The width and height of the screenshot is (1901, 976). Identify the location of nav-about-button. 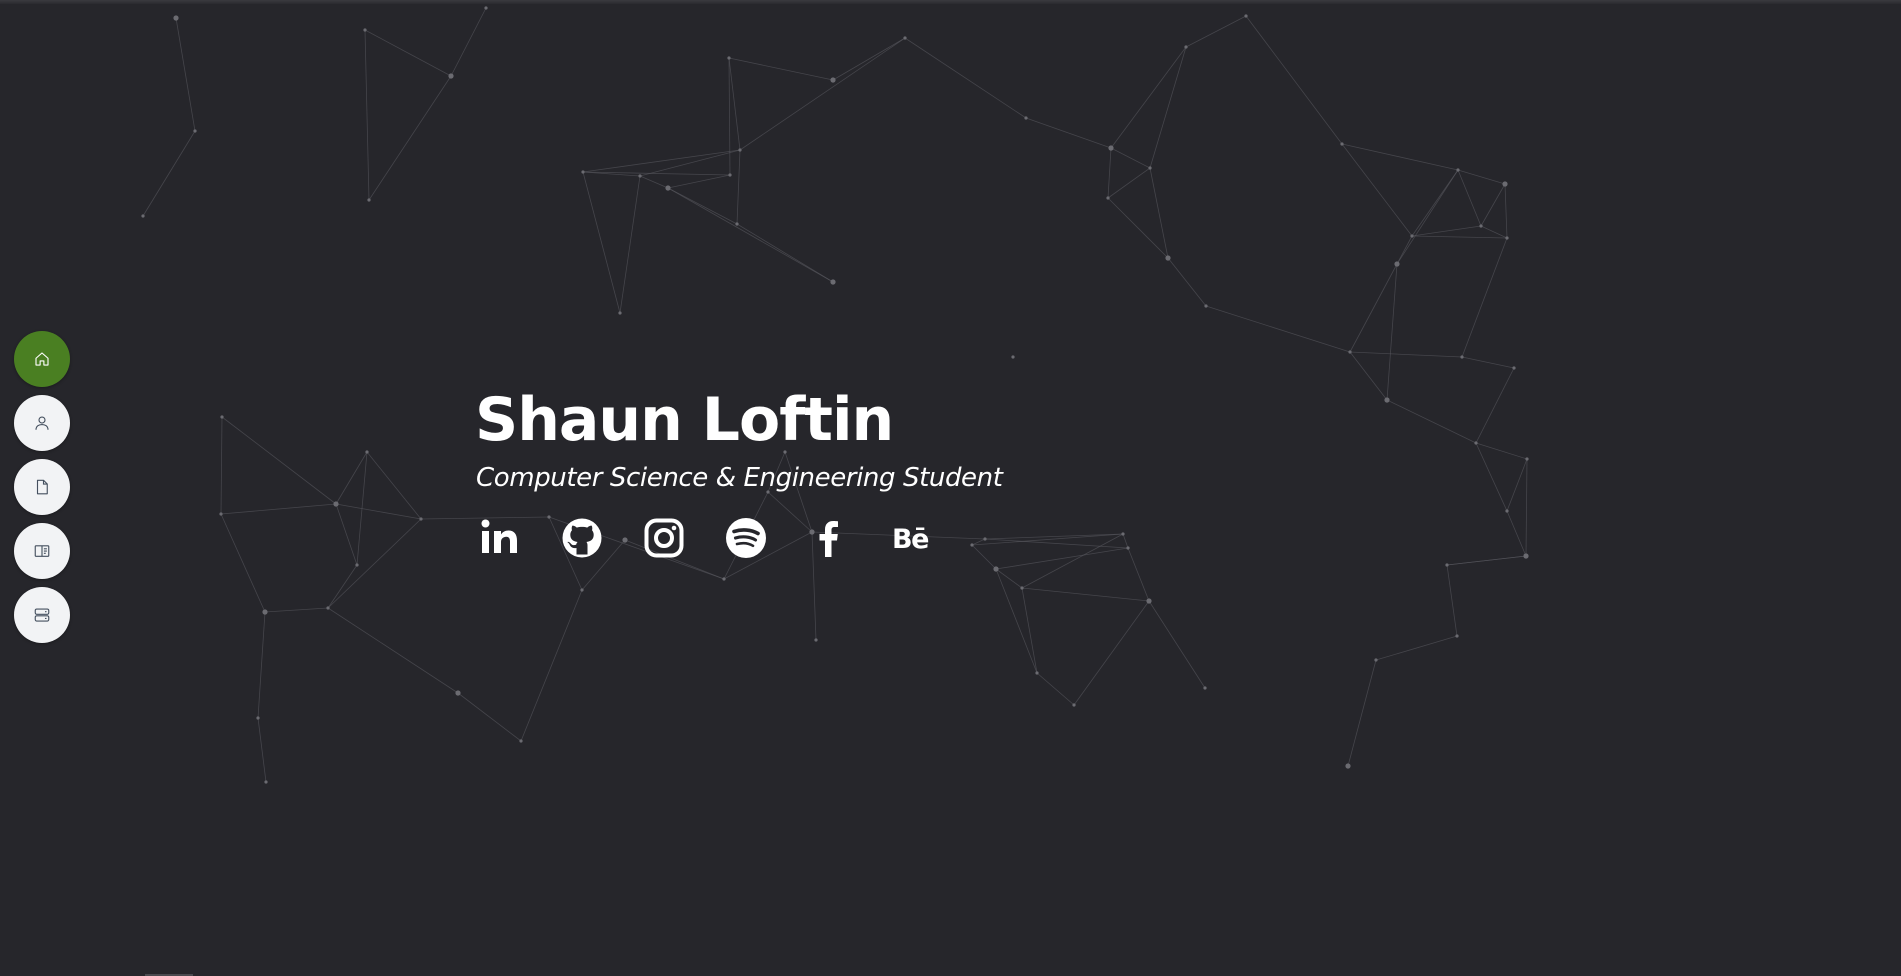
(42, 423).